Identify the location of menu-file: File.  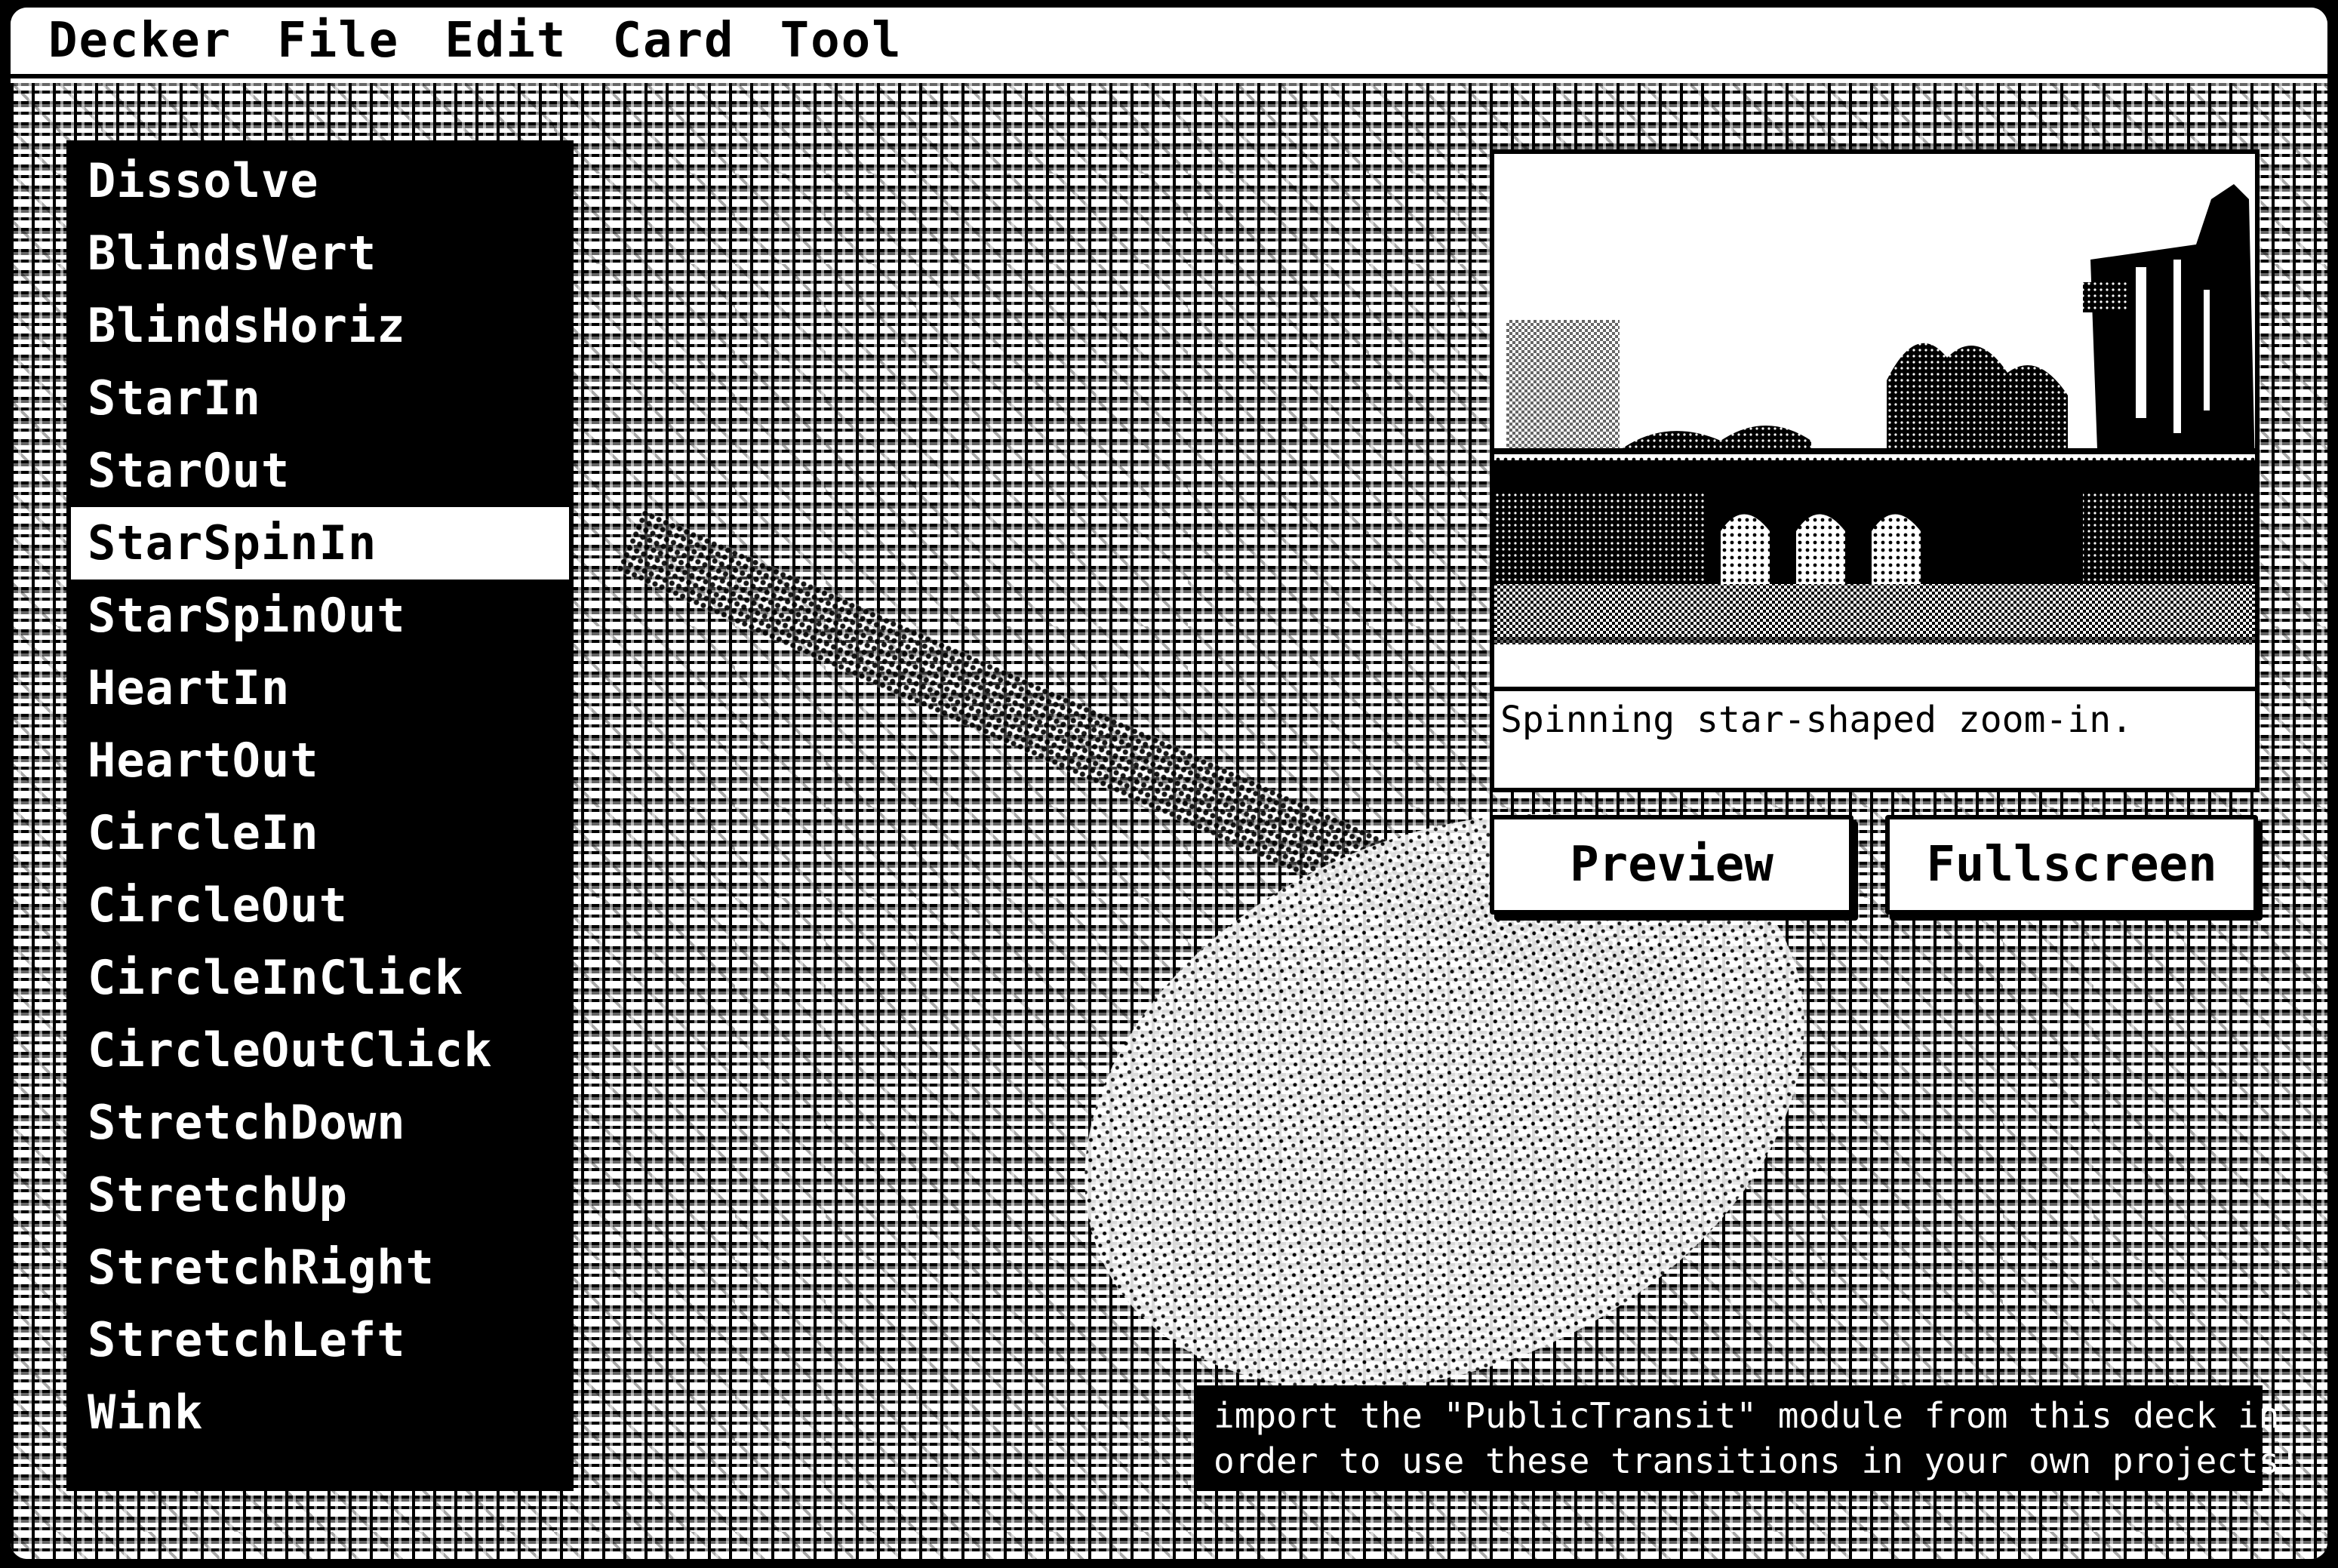
(338, 41).